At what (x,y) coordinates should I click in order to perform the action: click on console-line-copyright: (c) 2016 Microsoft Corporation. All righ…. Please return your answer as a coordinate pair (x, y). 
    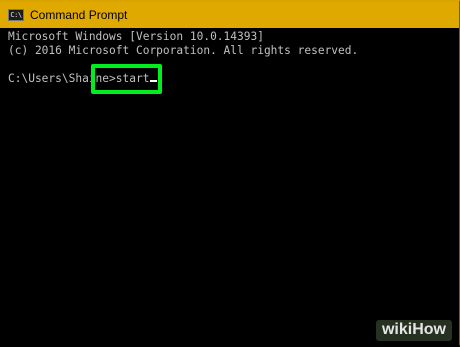
    Looking at the image, I should click on (183, 50).